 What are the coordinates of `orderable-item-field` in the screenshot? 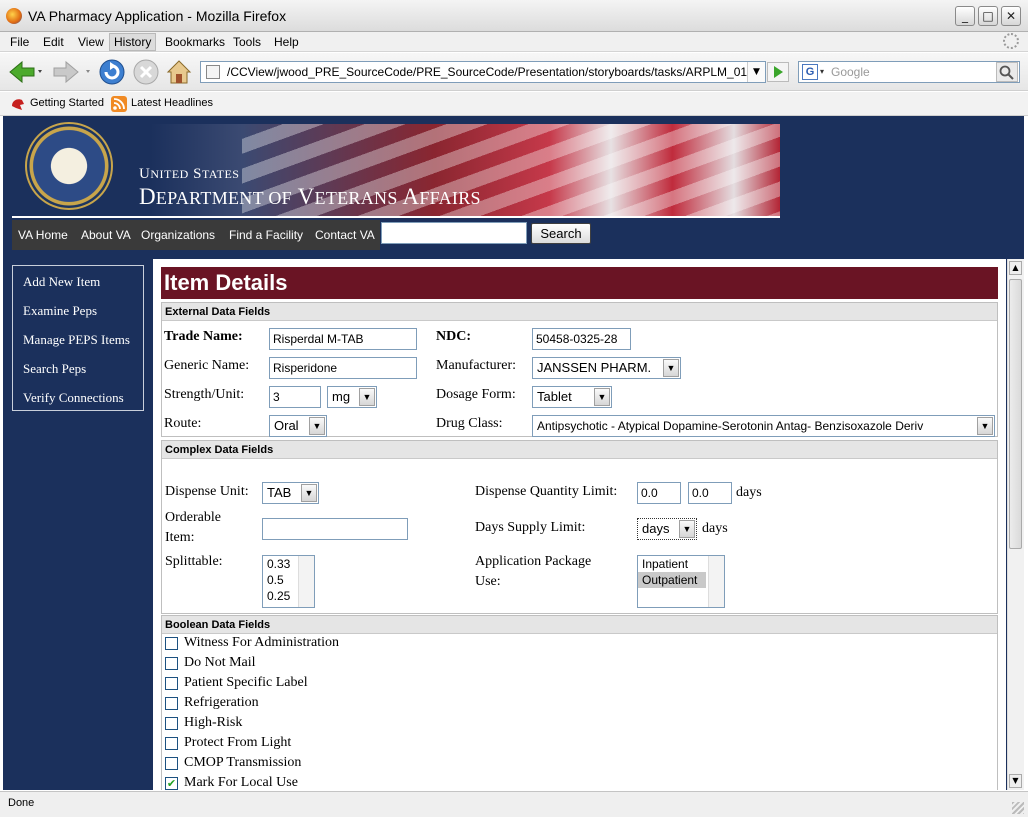 It's located at (335, 529).